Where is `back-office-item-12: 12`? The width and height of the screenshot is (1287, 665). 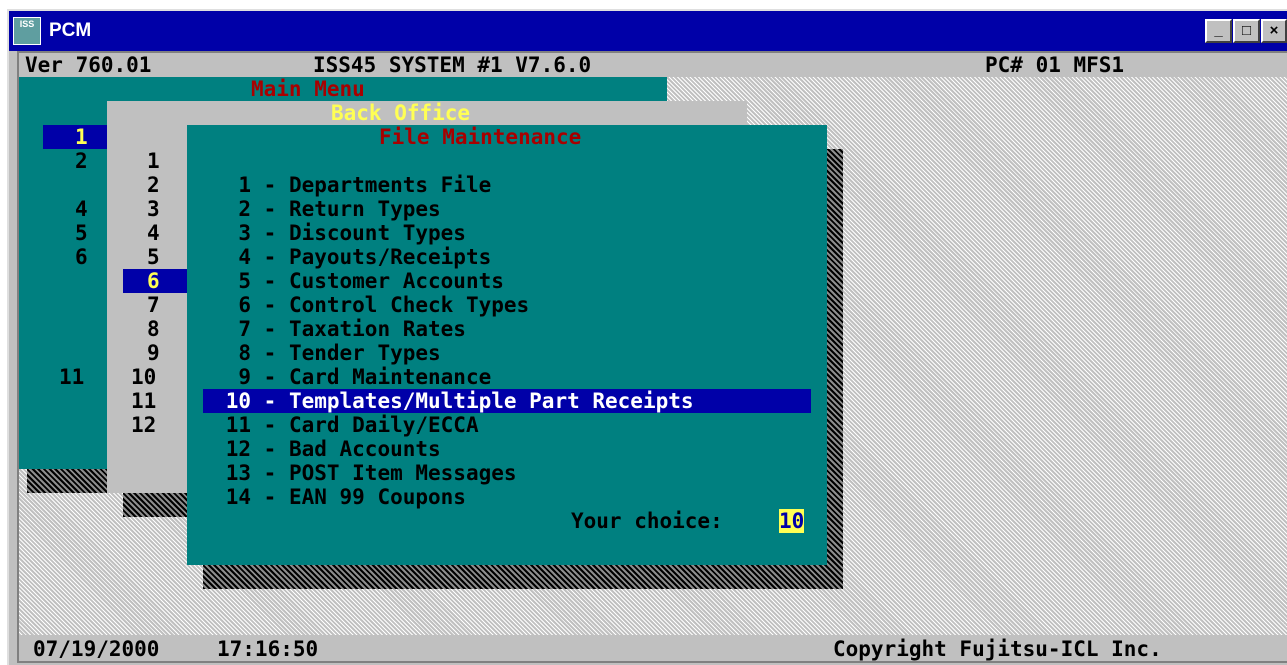 back-office-item-12: 12 is located at coordinates (143, 425).